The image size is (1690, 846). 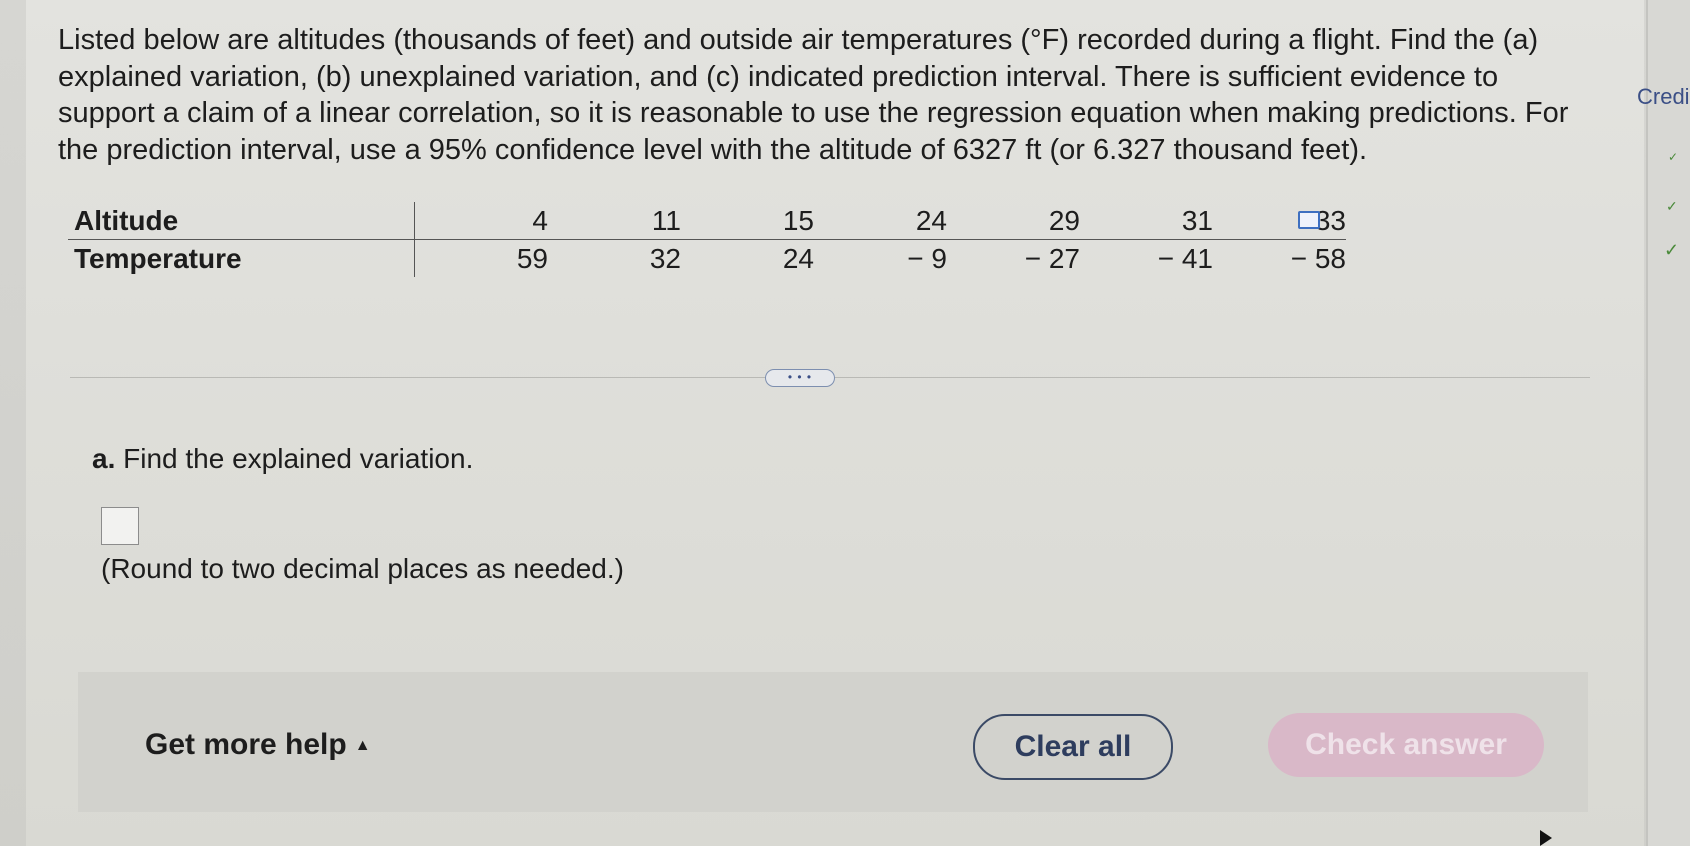 What do you see at coordinates (246, 744) in the screenshot?
I see `help-label: Get more help` at bounding box center [246, 744].